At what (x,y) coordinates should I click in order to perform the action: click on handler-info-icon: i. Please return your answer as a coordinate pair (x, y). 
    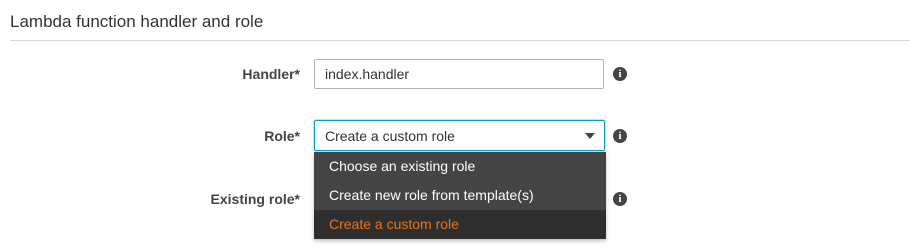
    Looking at the image, I should click on (620, 74).